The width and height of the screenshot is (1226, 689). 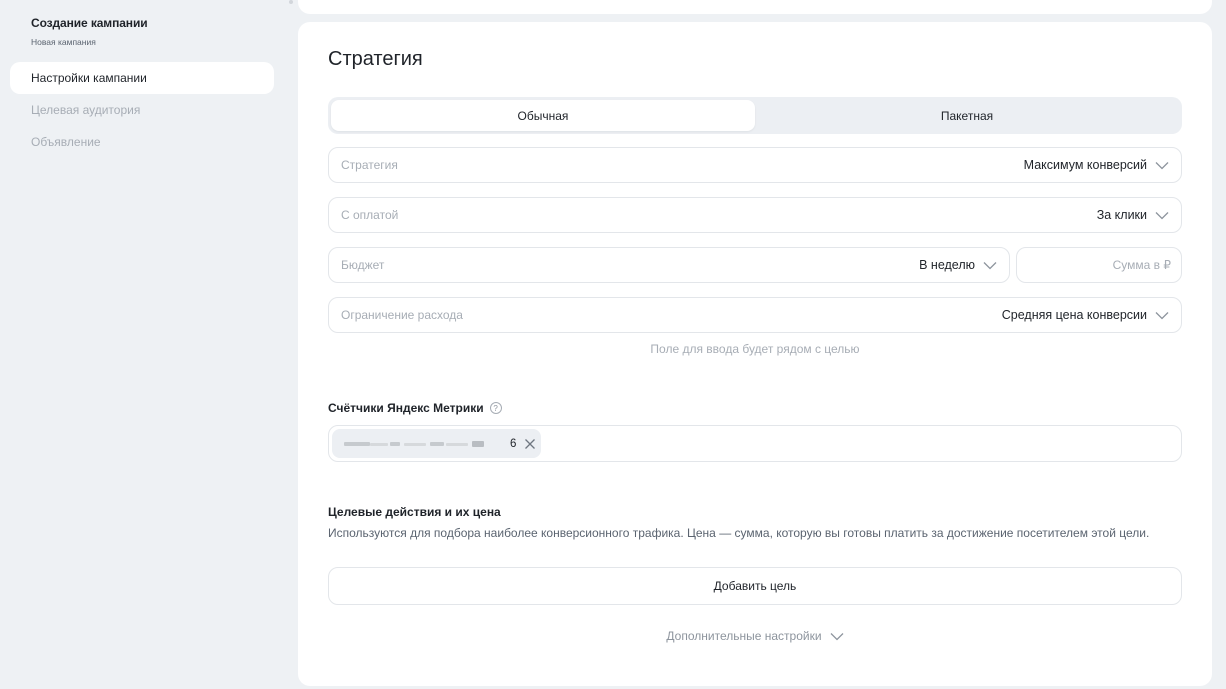 What do you see at coordinates (755, 586) in the screenshot?
I see `add-goal-button: Добавить цель` at bounding box center [755, 586].